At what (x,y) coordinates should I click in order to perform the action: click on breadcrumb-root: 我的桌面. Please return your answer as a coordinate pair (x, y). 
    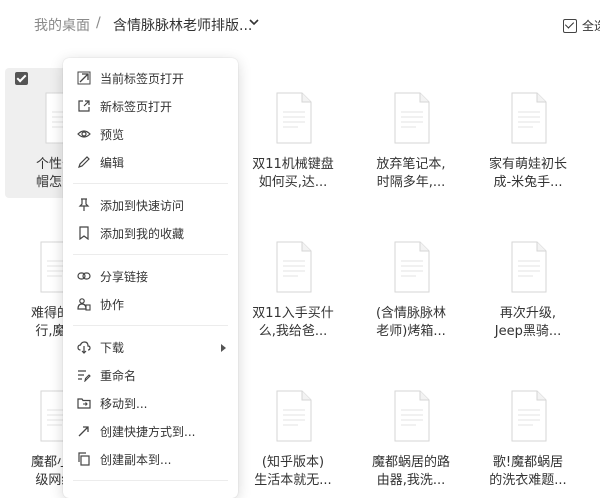
    Looking at the image, I should click on (62, 25).